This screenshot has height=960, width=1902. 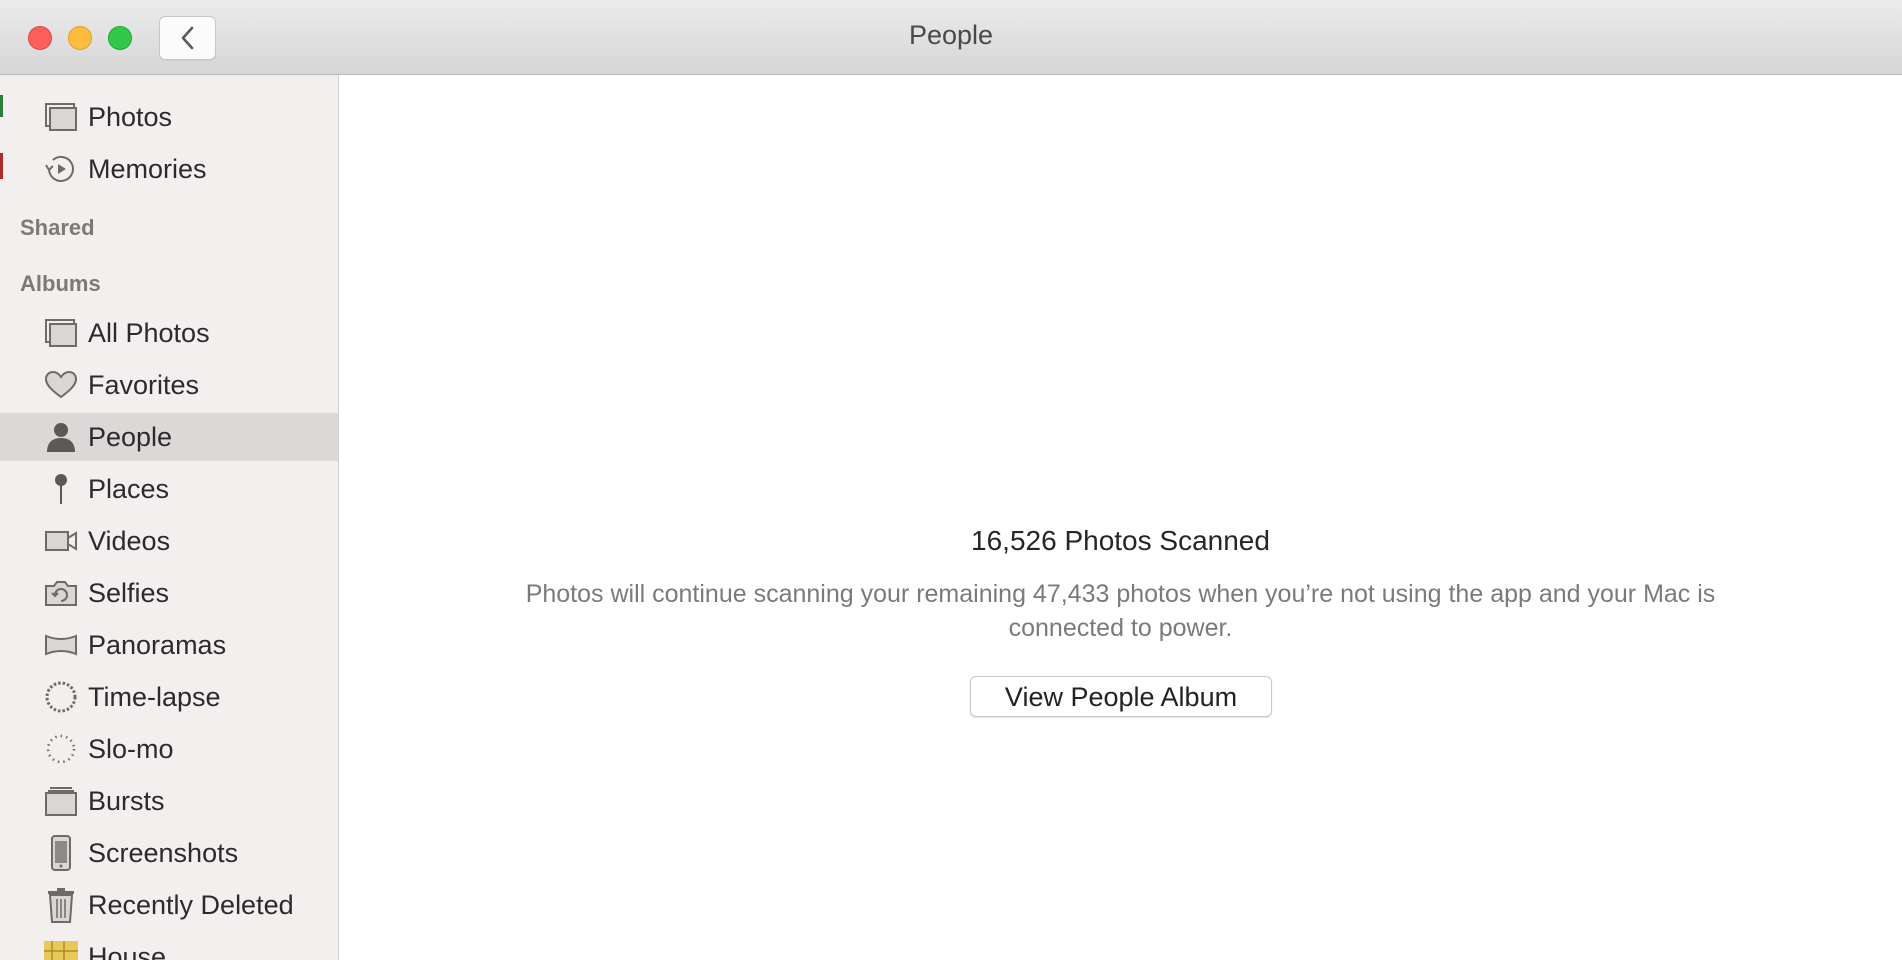 I want to click on albums-section-header: Albums, so click(x=60, y=284).